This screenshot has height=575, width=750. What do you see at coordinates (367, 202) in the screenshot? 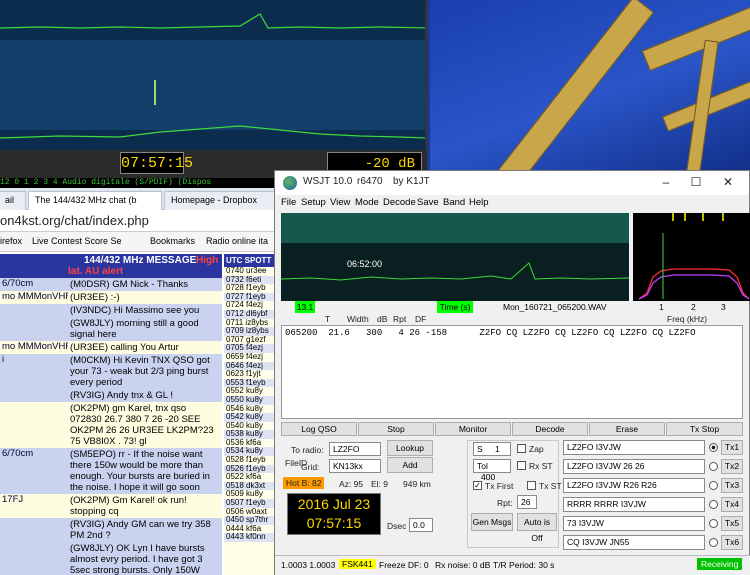
I see `menu-mode: Mode` at bounding box center [367, 202].